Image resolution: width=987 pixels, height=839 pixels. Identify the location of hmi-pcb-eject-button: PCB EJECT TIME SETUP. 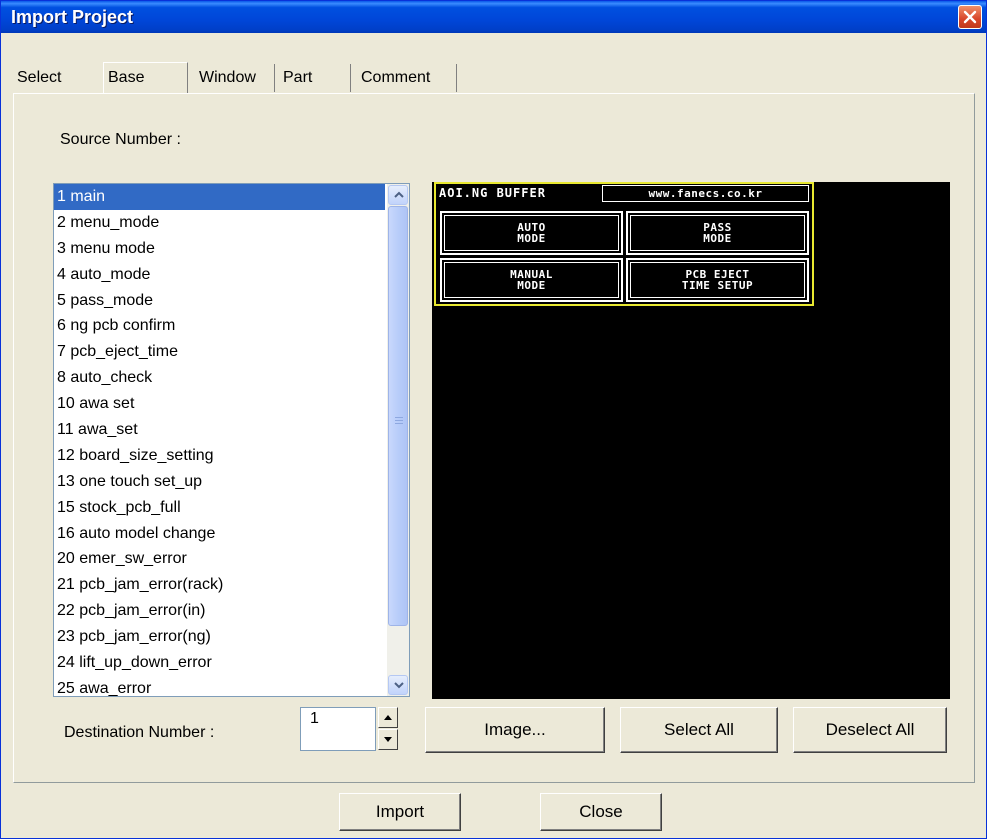
(717, 280).